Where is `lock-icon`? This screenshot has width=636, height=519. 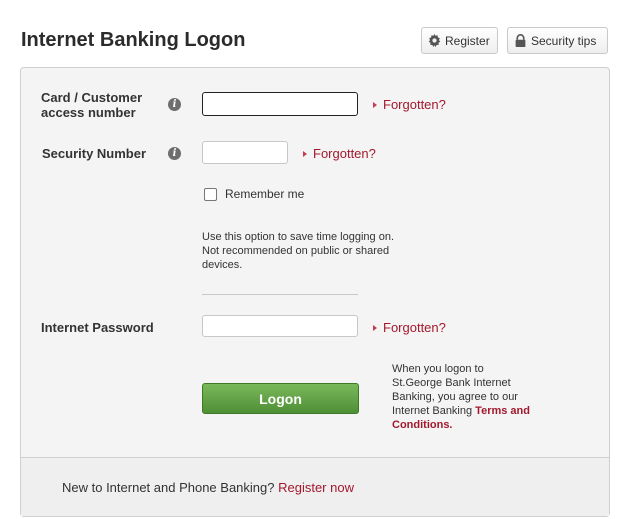 lock-icon is located at coordinates (520, 40).